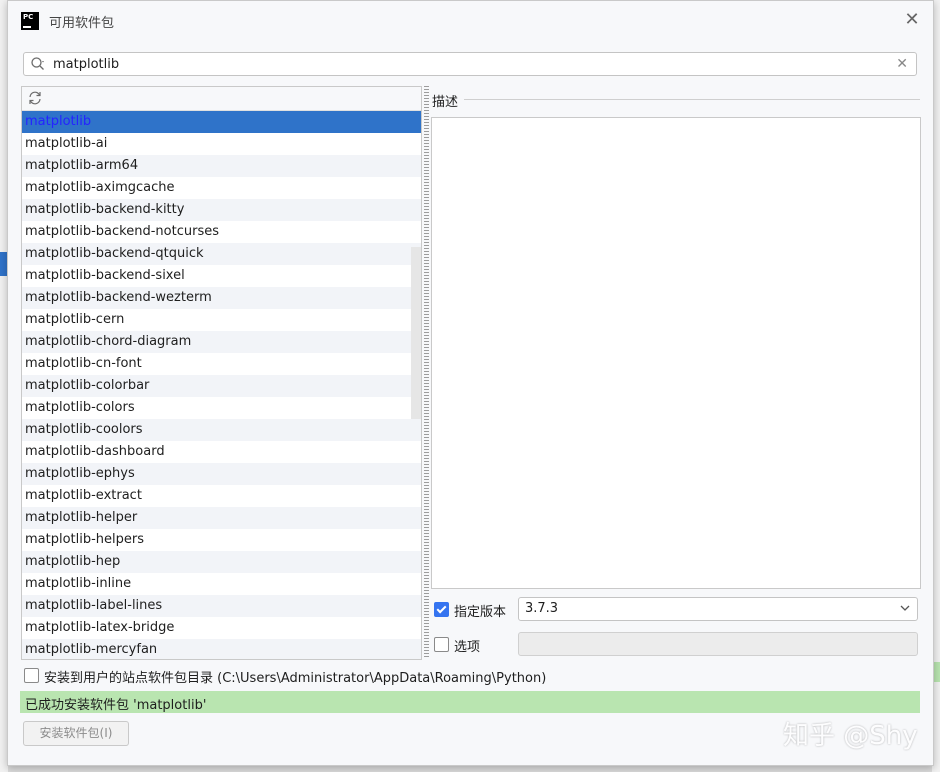 The height and width of the screenshot is (772, 940). What do you see at coordinates (426, 372) in the screenshot?
I see `panel-splitter` at bounding box center [426, 372].